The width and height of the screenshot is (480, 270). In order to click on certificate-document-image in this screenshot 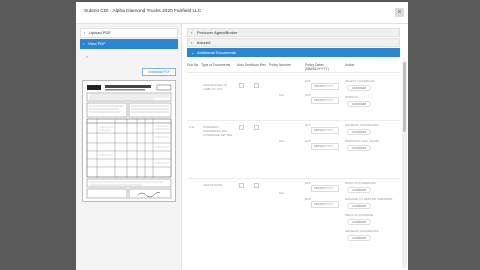, I will do `click(129, 141)`.